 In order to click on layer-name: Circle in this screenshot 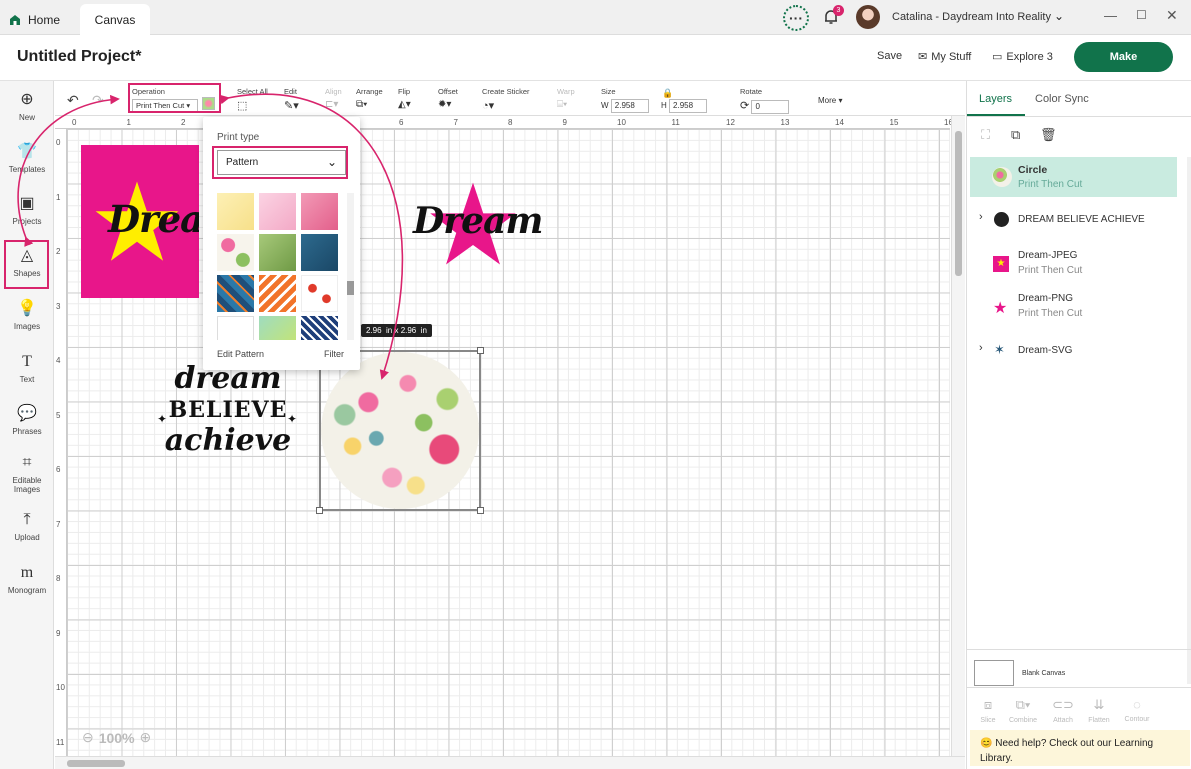, I will do `click(1033, 170)`.